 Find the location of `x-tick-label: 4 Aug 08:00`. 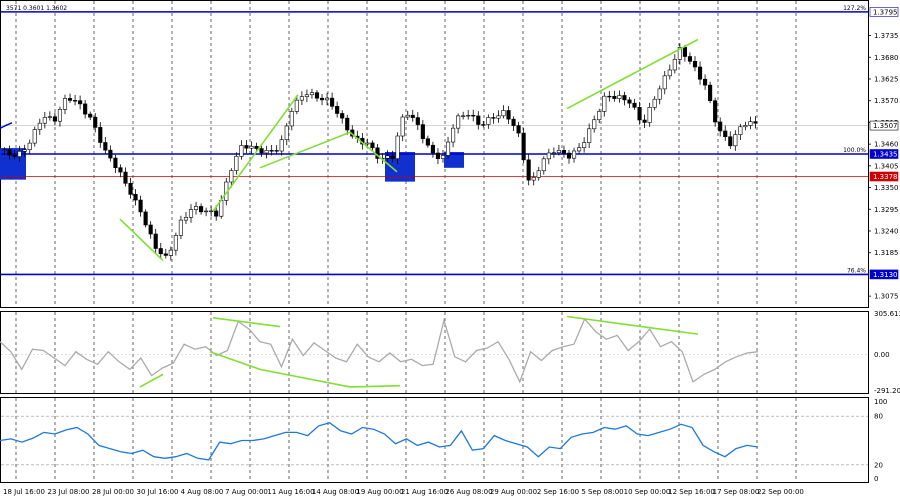

x-tick-label: 4 Aug 08:00 is located at coordinates (202, 492).